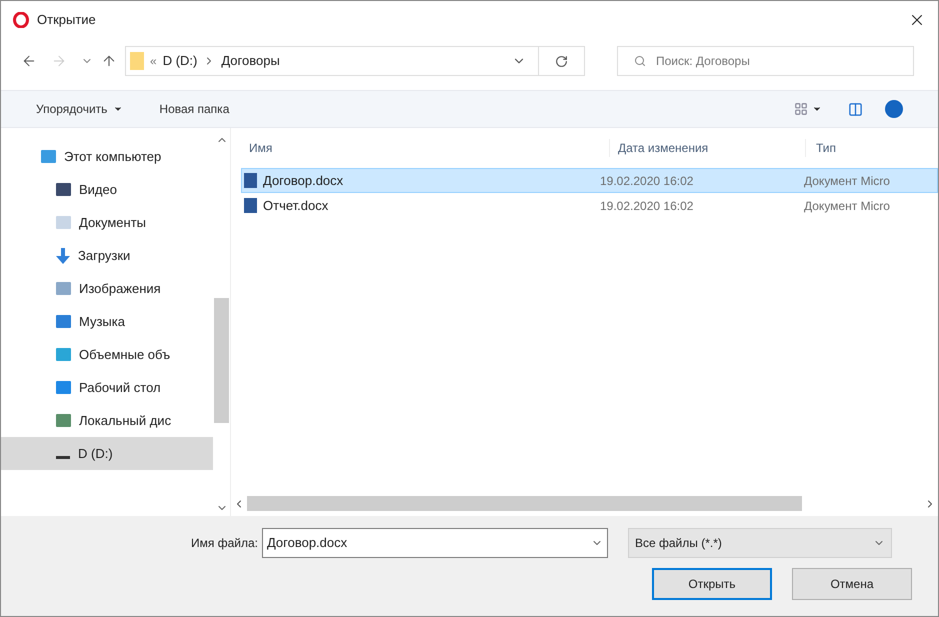 The width and height of the screenshot is (939, 617). I want to click on sidebar-item: Рабочий стол, so click(107, 387).